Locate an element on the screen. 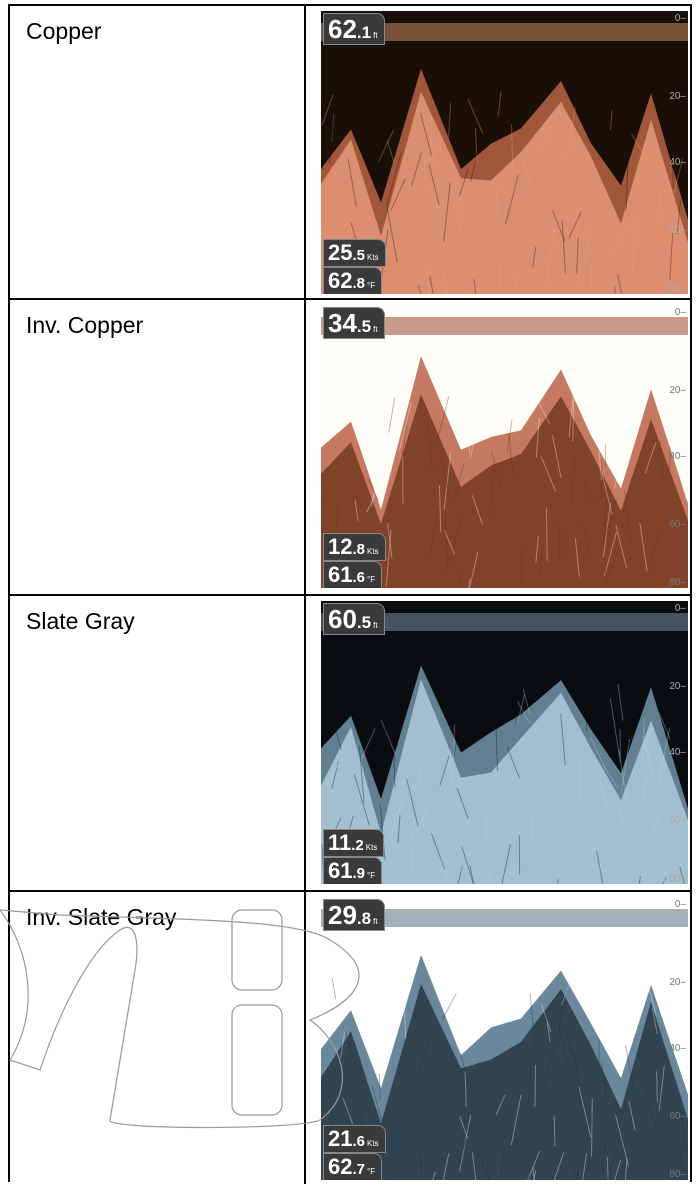 The height and width of the screenshot is (1184, 696). label-cell: Inv. Slate Gray is located at coordinates (158, 1038).